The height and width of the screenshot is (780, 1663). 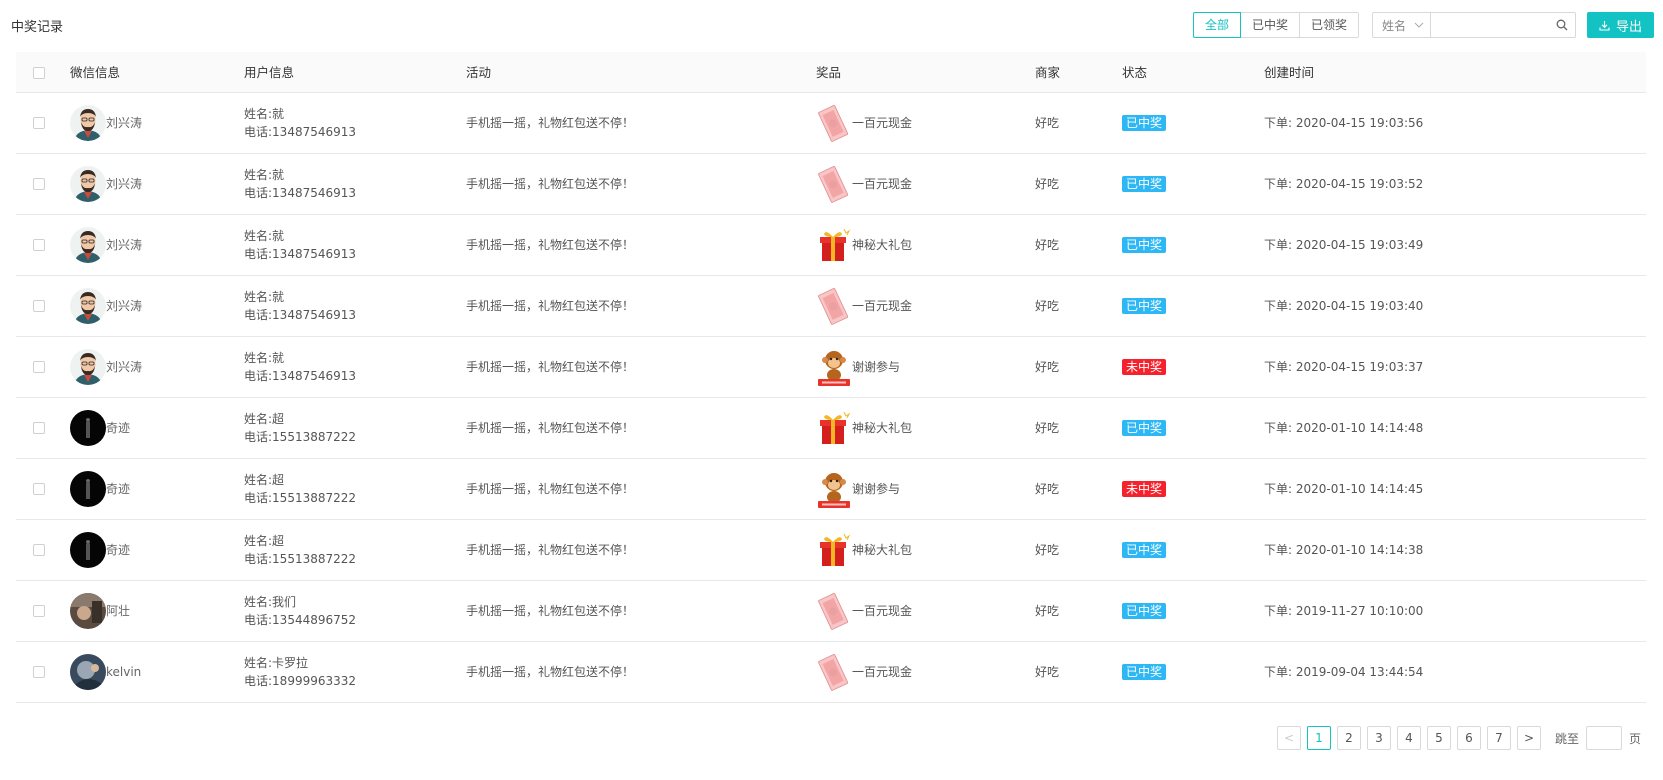 What do you see at coordinates (300, 436) in the screenshot?
I see `user-phone: 电话:15513887222` at bounding box center [300, 436].